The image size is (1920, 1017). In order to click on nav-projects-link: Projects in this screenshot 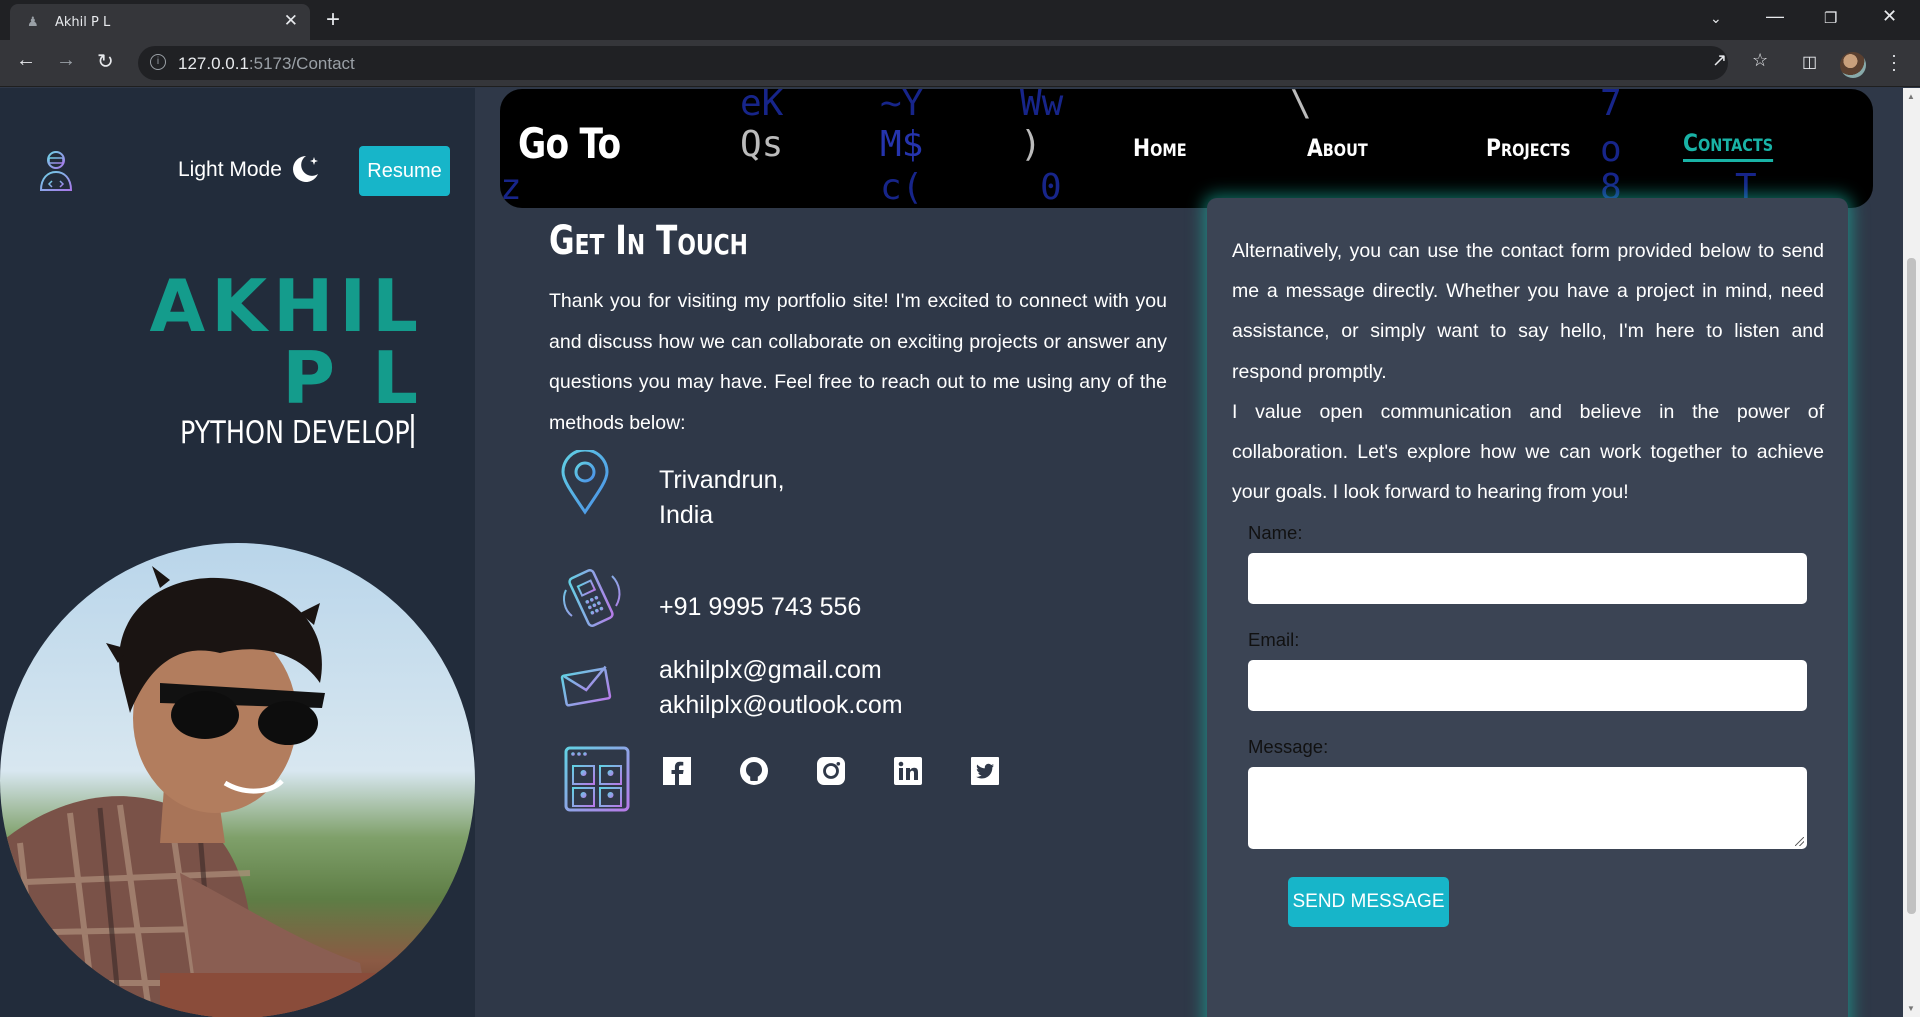, I will do `click(1528, 148)`.